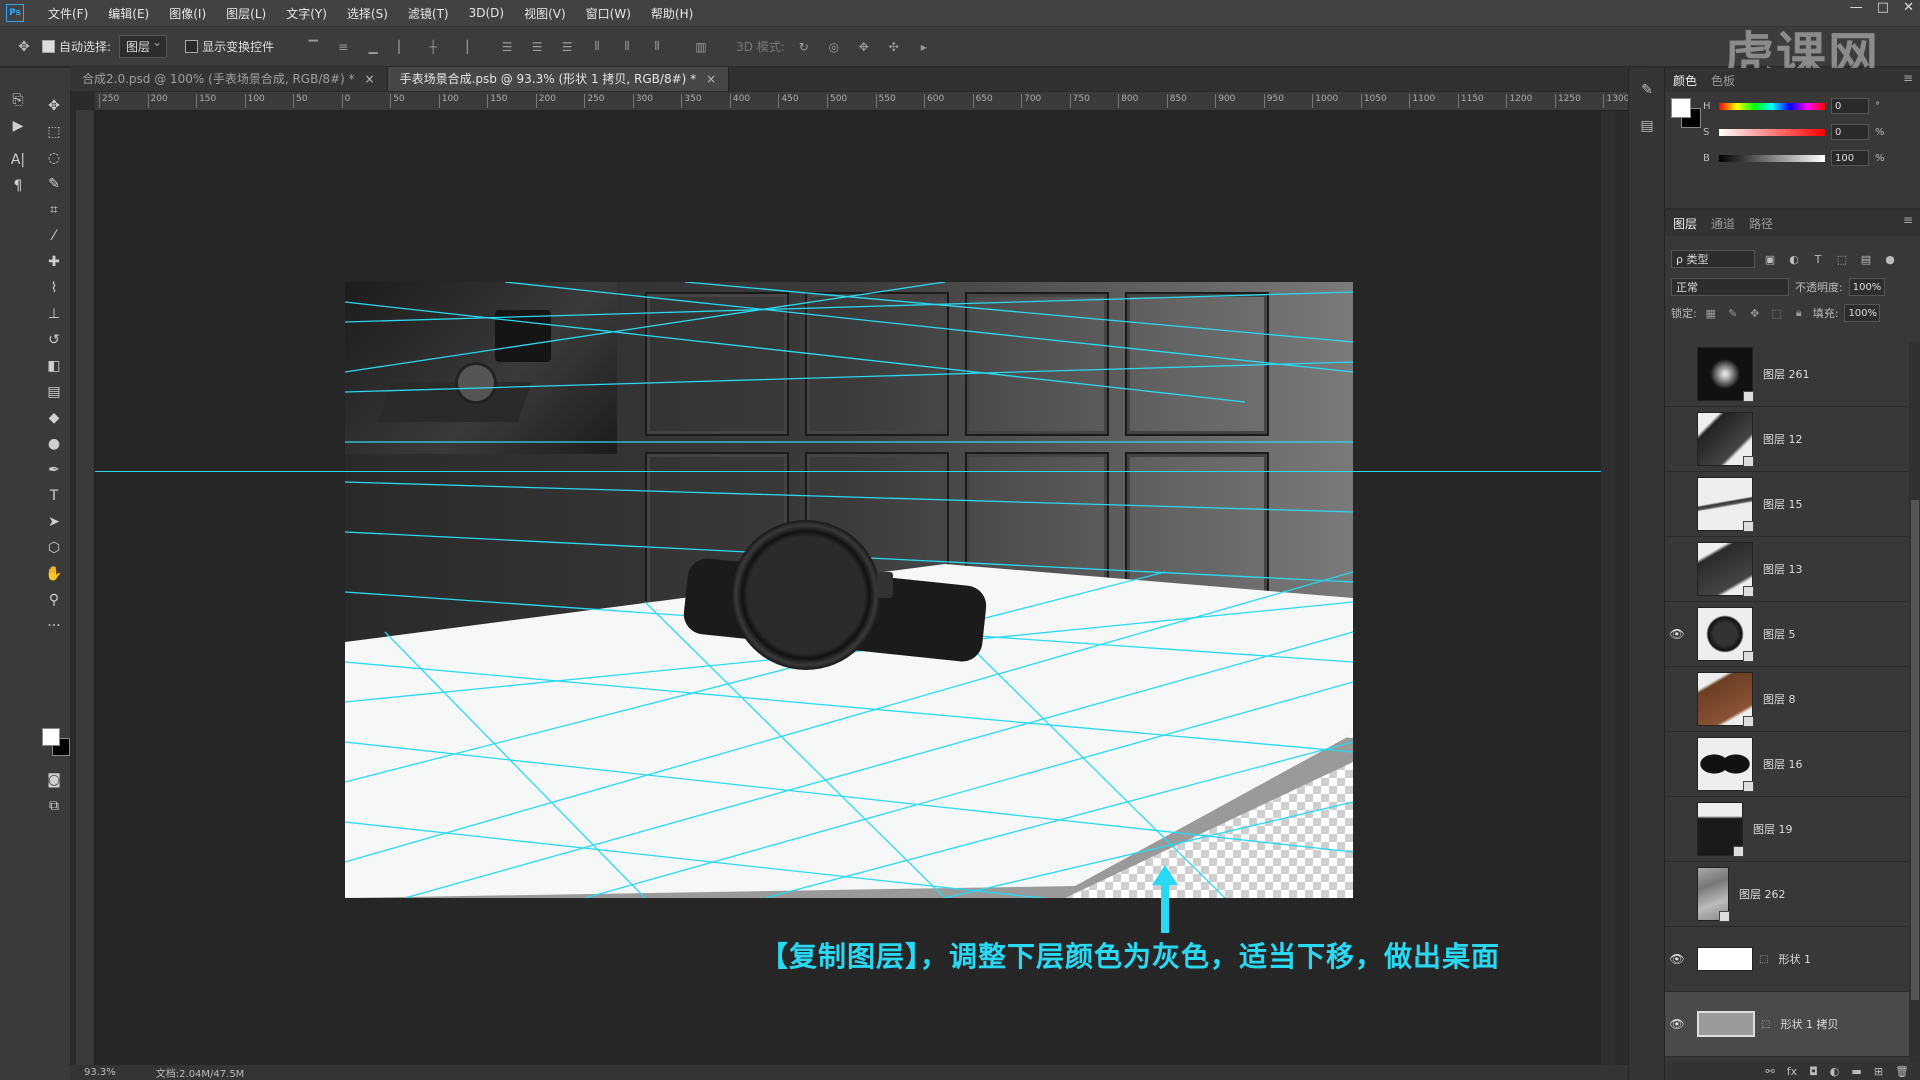 This screenshot has width=1920, height=1080. What do you see at coordinates (1730, 287) in the screenshot?
I see `blend-mode-dropdown: 正常` at bounding box center [1730, 287].